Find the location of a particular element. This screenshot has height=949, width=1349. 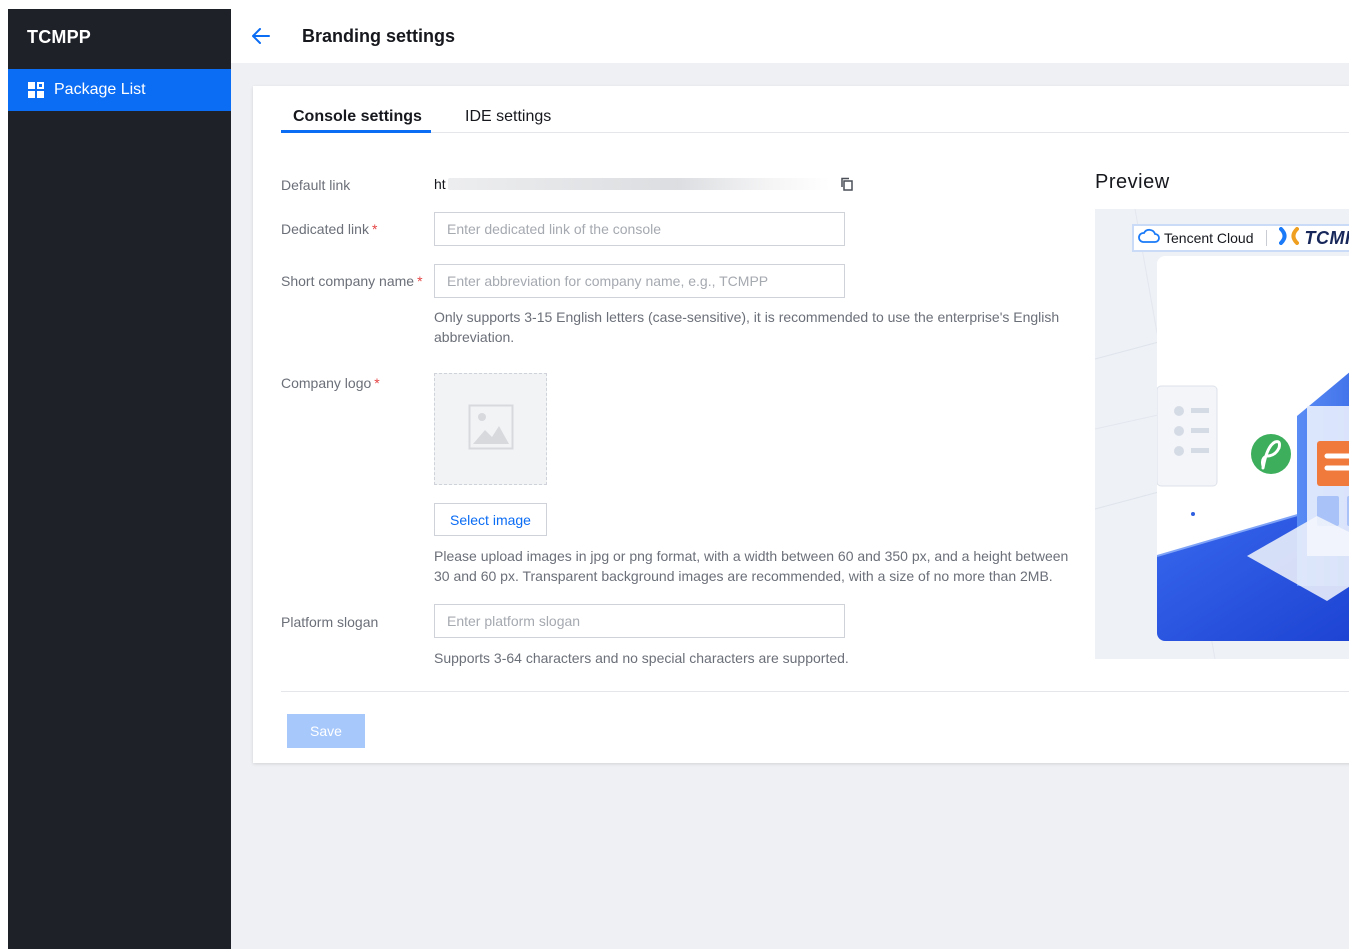

tab-ide-settings: IDE settings is located at coordinates (508, 117).